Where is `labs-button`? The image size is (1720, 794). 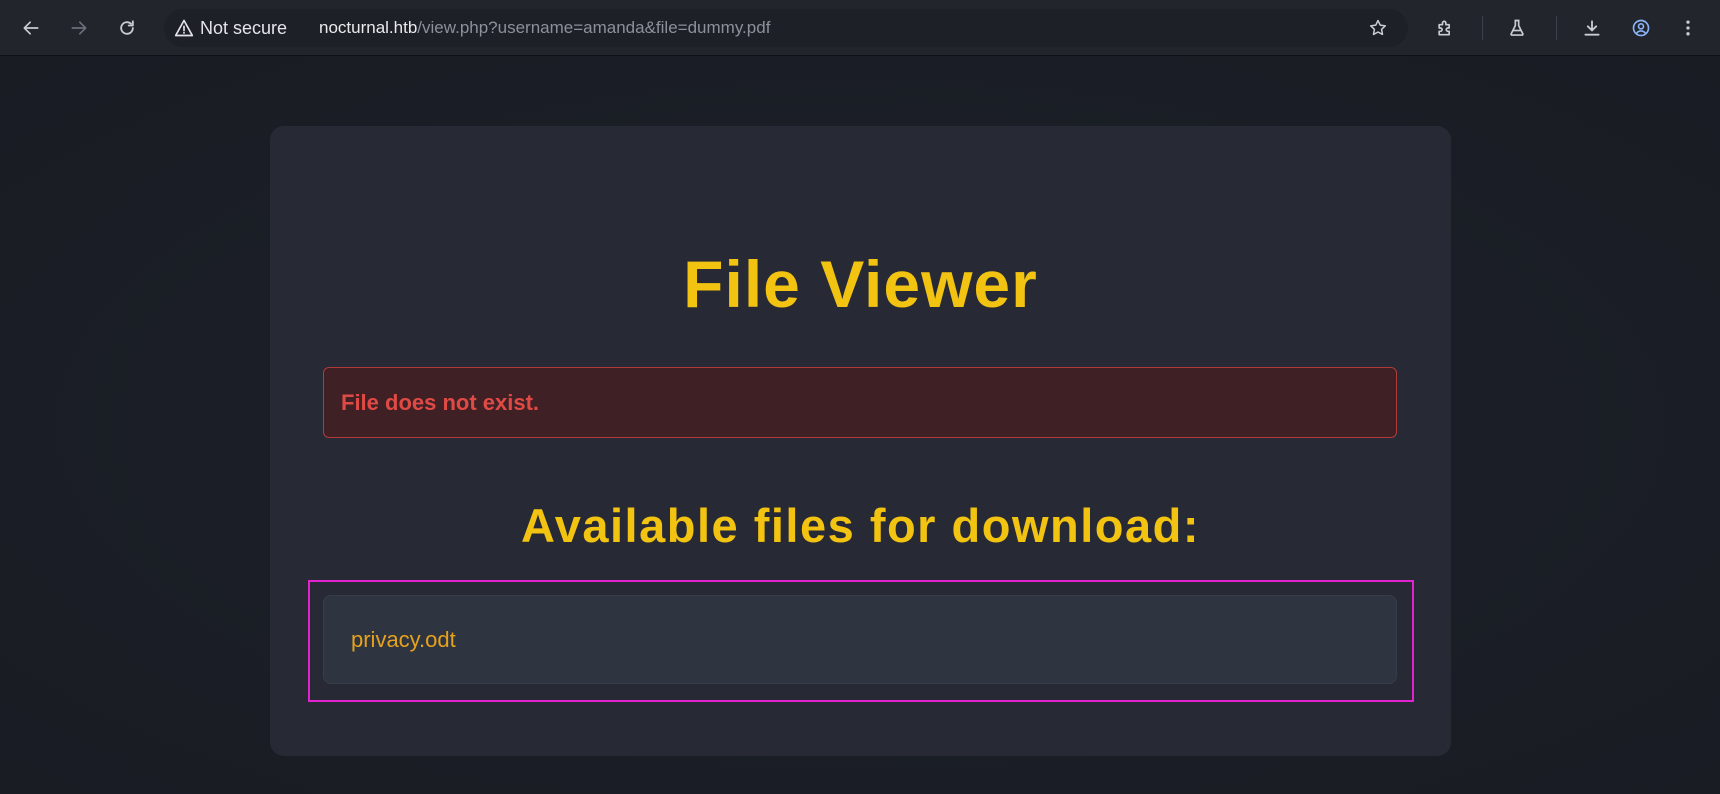
labs-button is located at coordinates (1517, 28).